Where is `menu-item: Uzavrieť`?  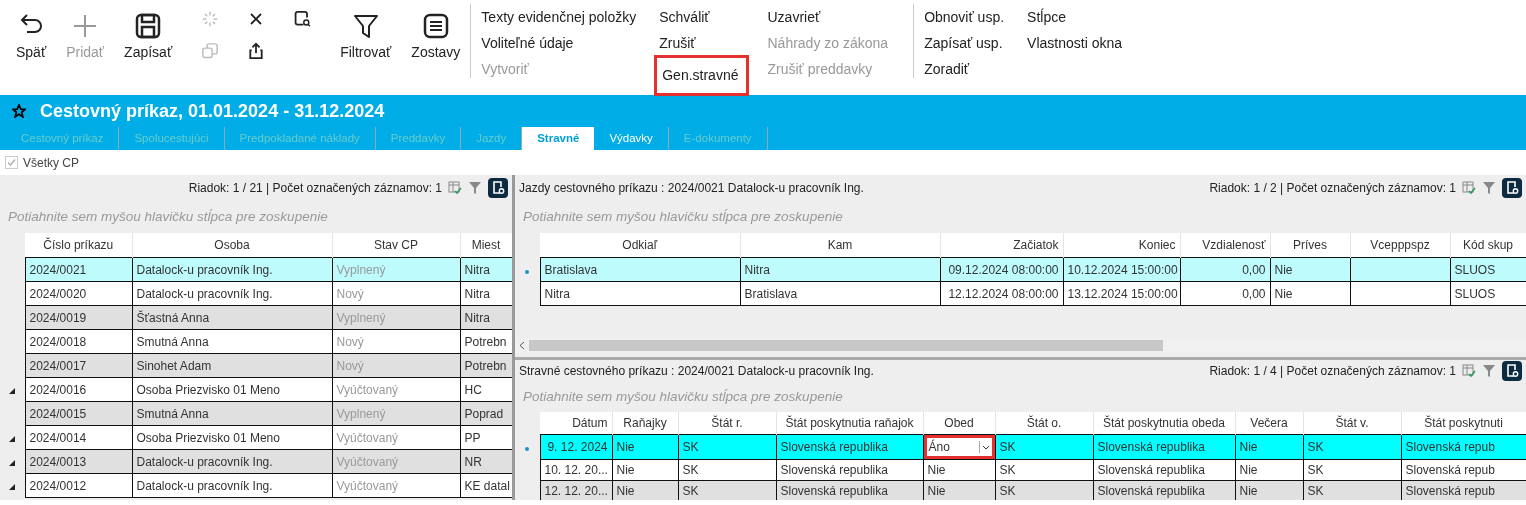 menu-item: Uzavrieť is located at coordinates (828, 17).